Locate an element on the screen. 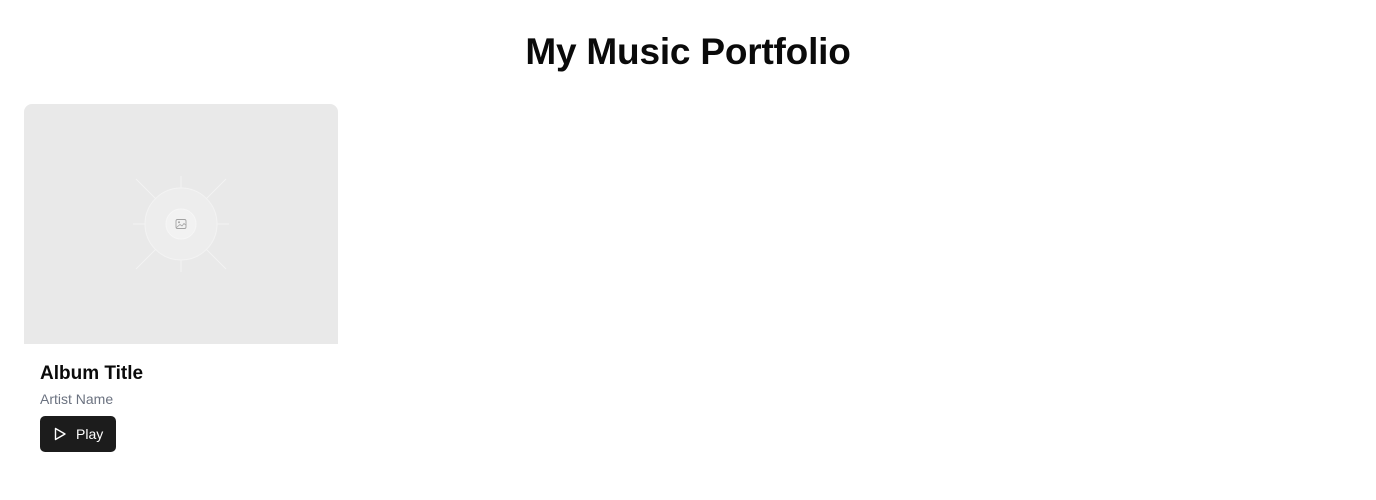 This screenshot has width=1376, height=500. play-button: Play is located at coordinates (78, 434).